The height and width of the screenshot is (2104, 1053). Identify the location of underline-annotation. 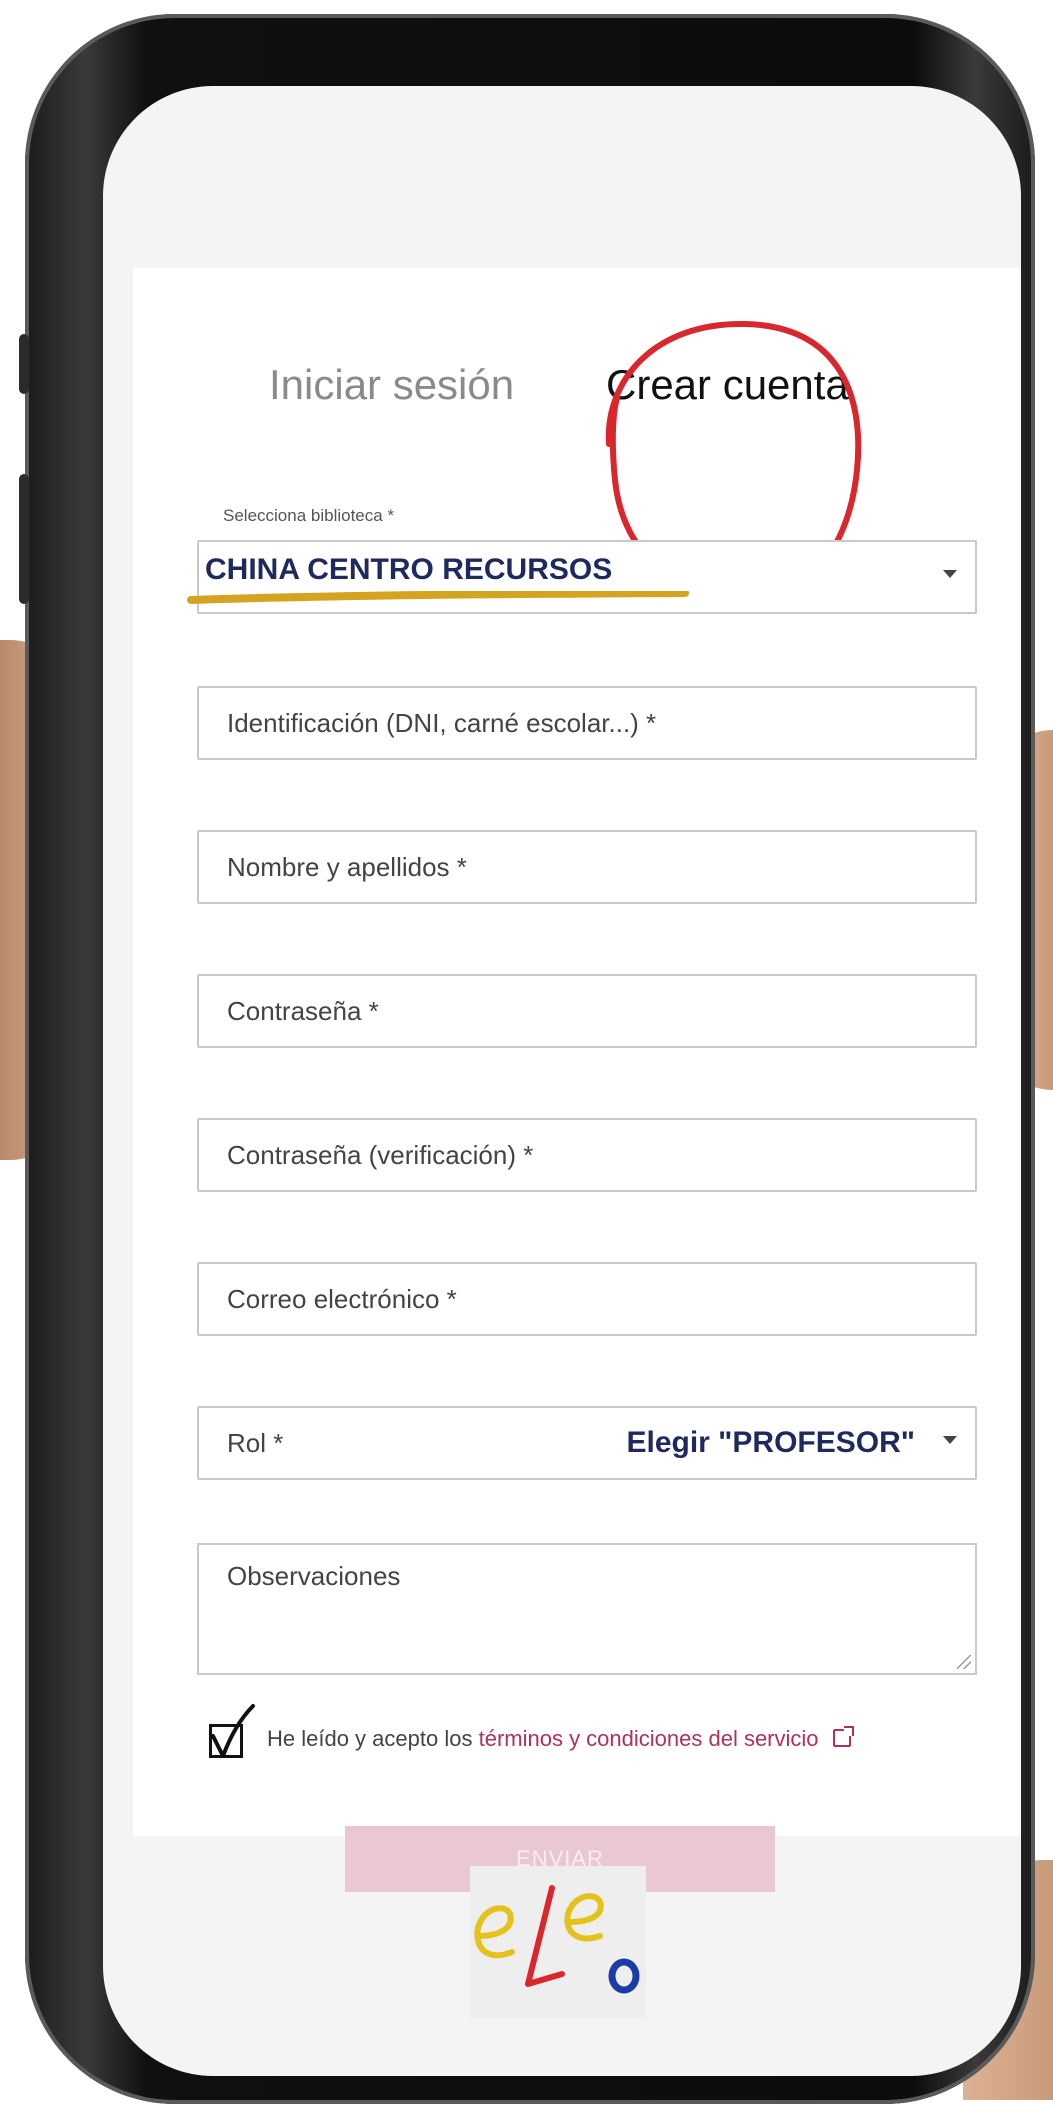
(438, 597).